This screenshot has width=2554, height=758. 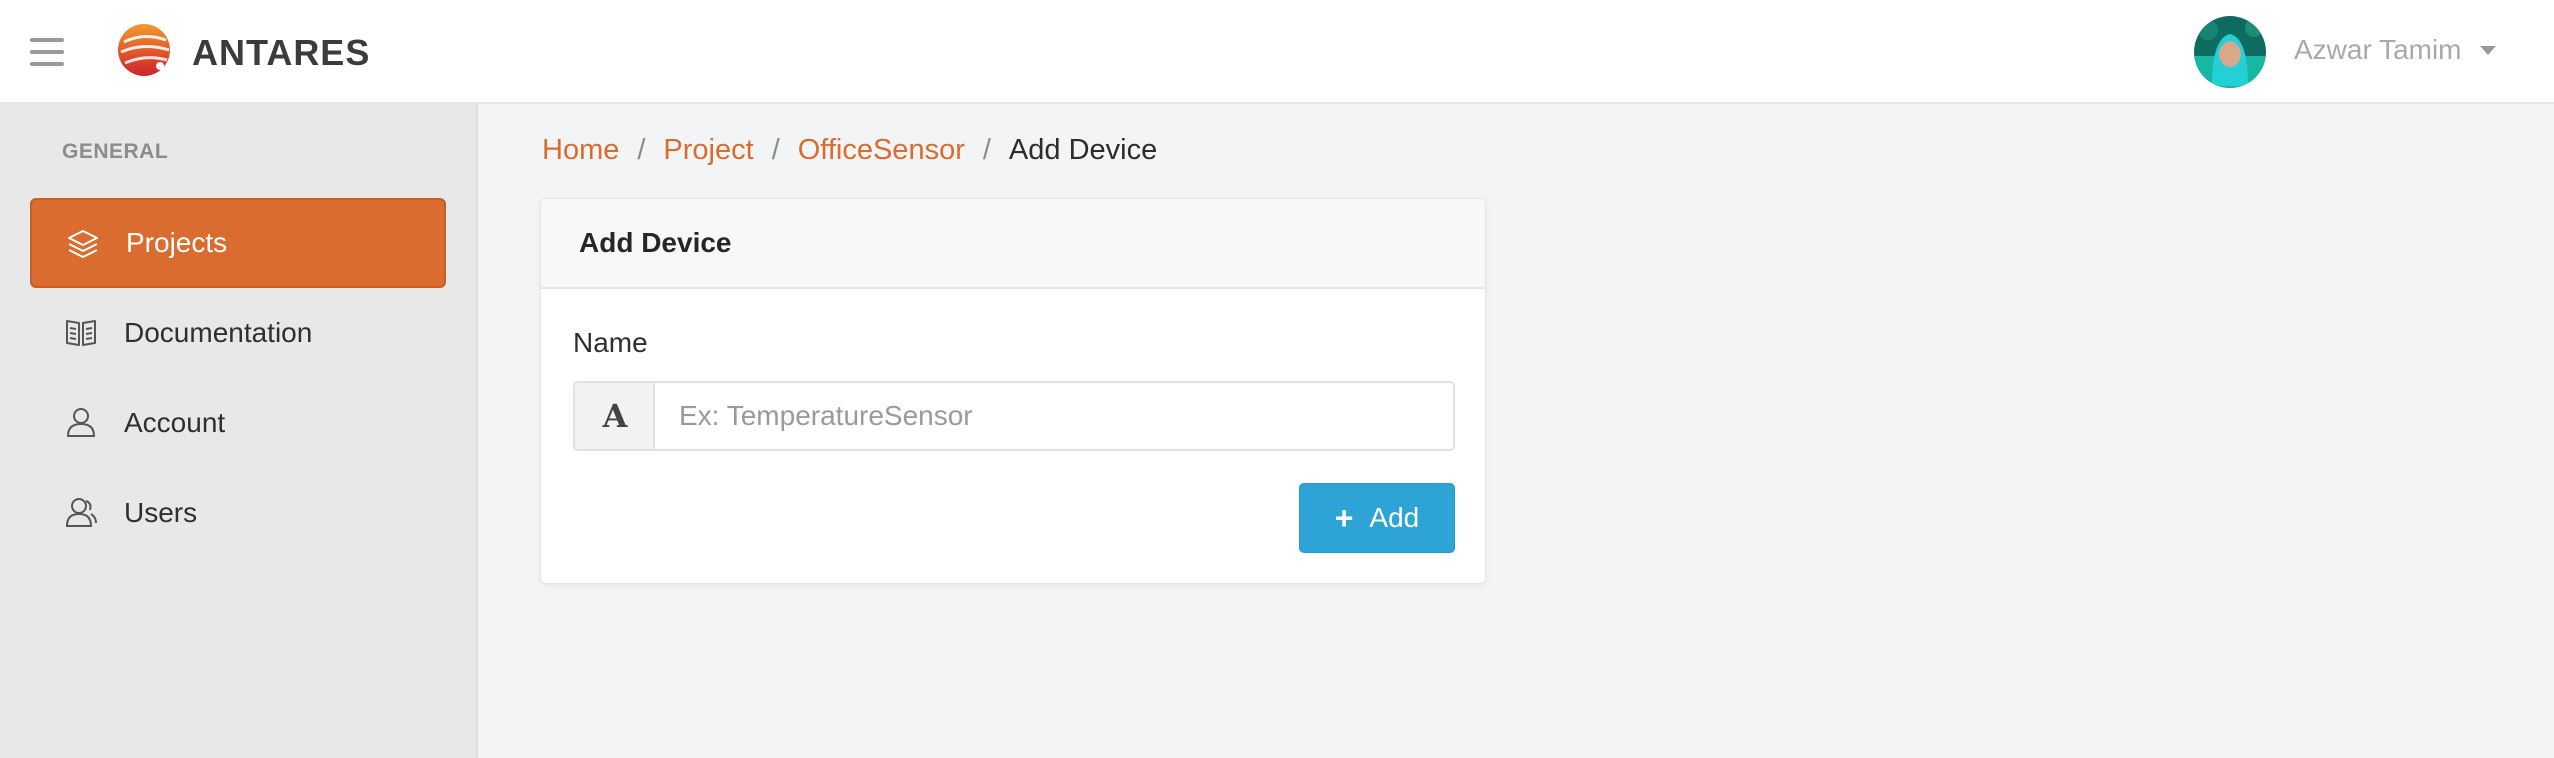 I want to click on sidebar-item-label: Users, so click(x=161, y=512).